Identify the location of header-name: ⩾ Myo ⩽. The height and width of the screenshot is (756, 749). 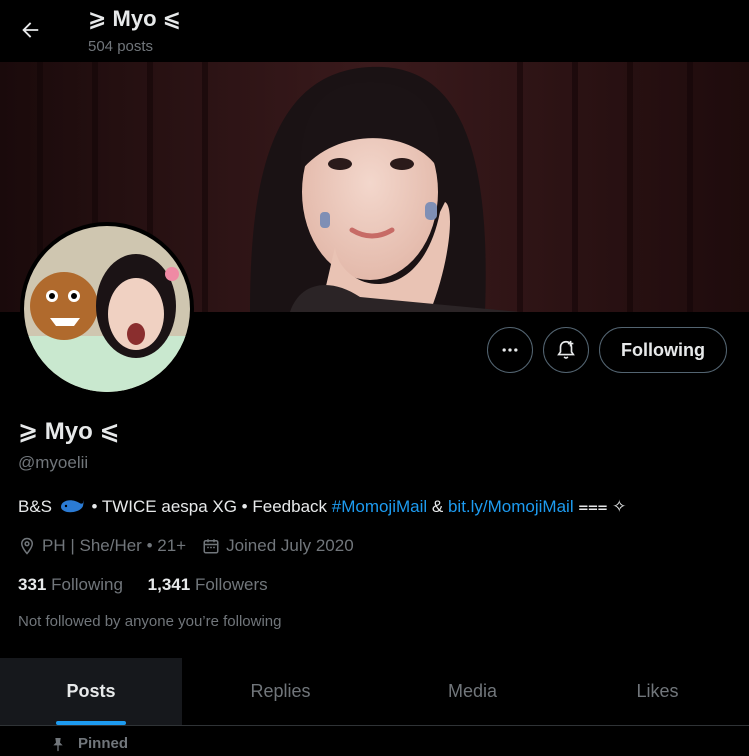
(135, 18).